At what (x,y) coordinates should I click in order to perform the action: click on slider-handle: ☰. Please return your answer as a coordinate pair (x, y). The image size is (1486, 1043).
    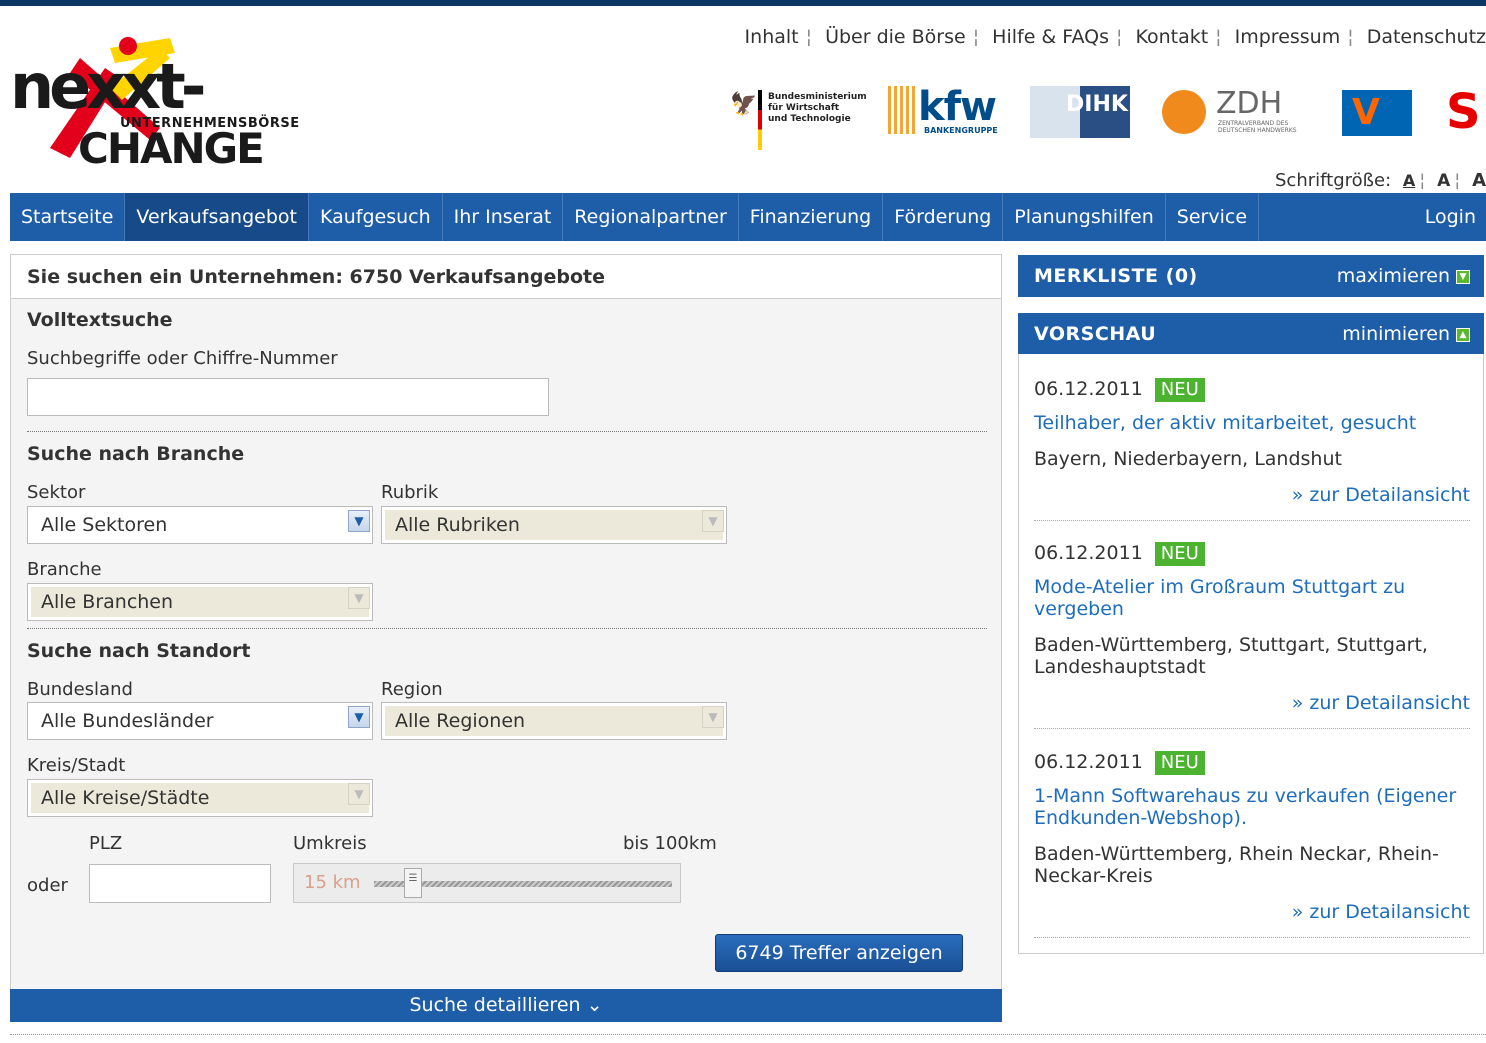
    Looking at the image, I should click on (413, 883).